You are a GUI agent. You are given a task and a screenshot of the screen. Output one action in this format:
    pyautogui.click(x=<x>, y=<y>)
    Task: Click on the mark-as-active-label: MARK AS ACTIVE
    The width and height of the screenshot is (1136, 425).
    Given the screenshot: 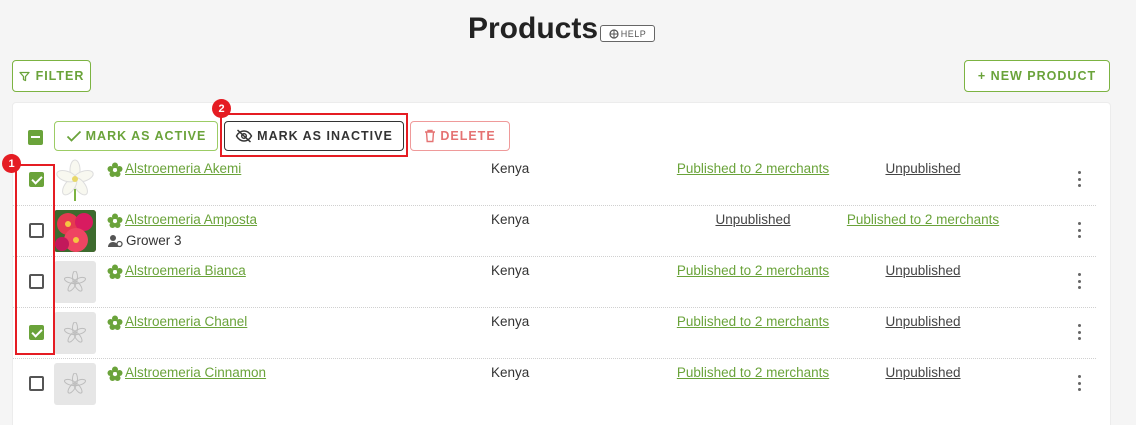 What is the action you would take?
    pyautogui.click(x=146, y=136)
    